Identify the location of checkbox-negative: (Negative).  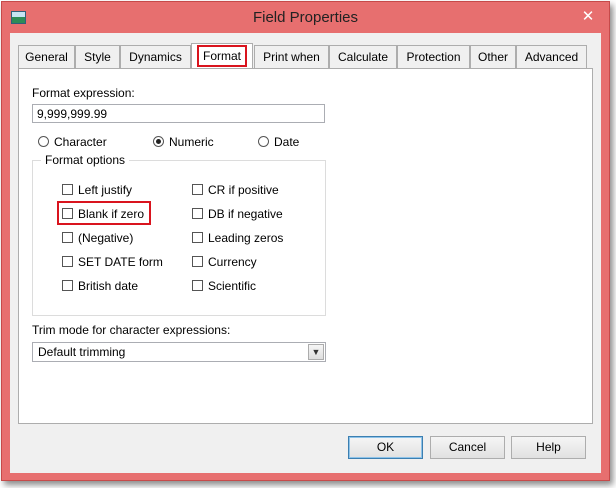
(117, 238).